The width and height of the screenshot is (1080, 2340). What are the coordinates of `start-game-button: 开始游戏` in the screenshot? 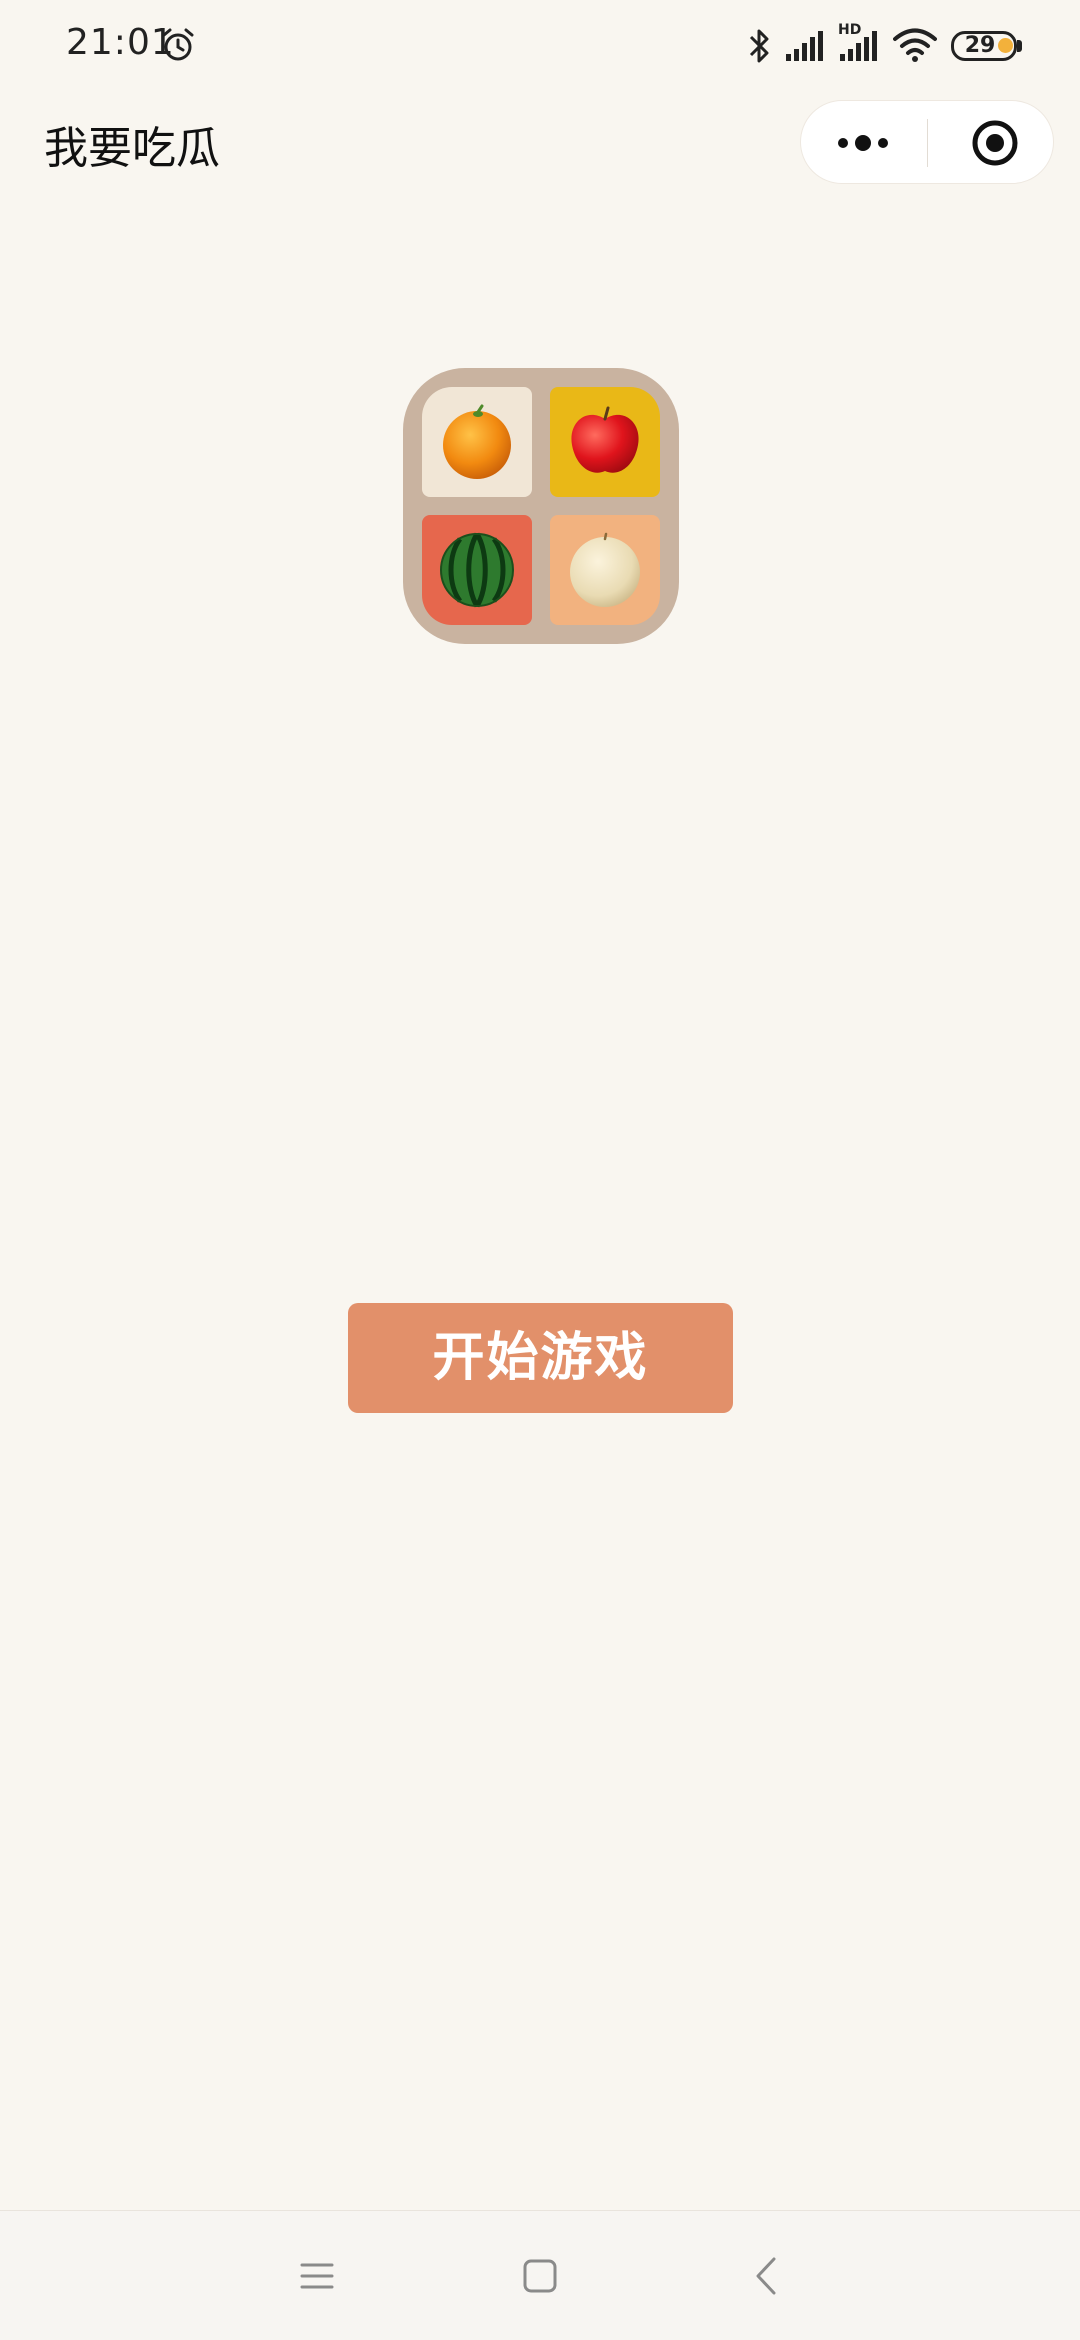 It's located at (540, 1358).